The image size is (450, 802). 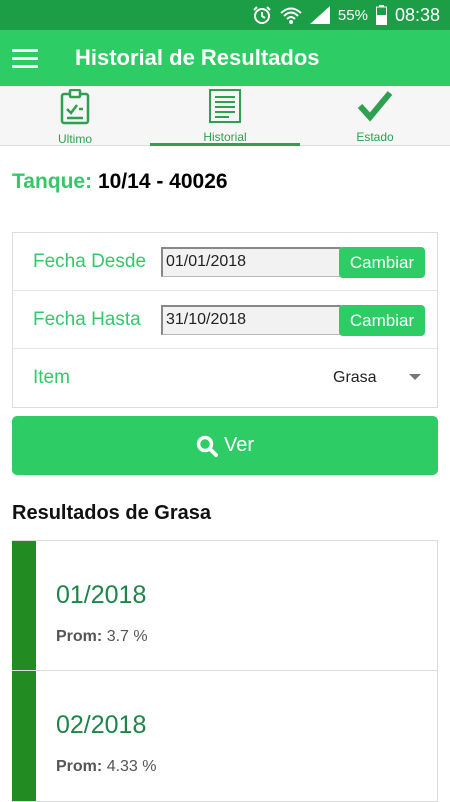 What do you see at coordinates (111, 513) in the screenshot?
I see `results-title: Resultados de Grasa` at bounding box center [111, 513].